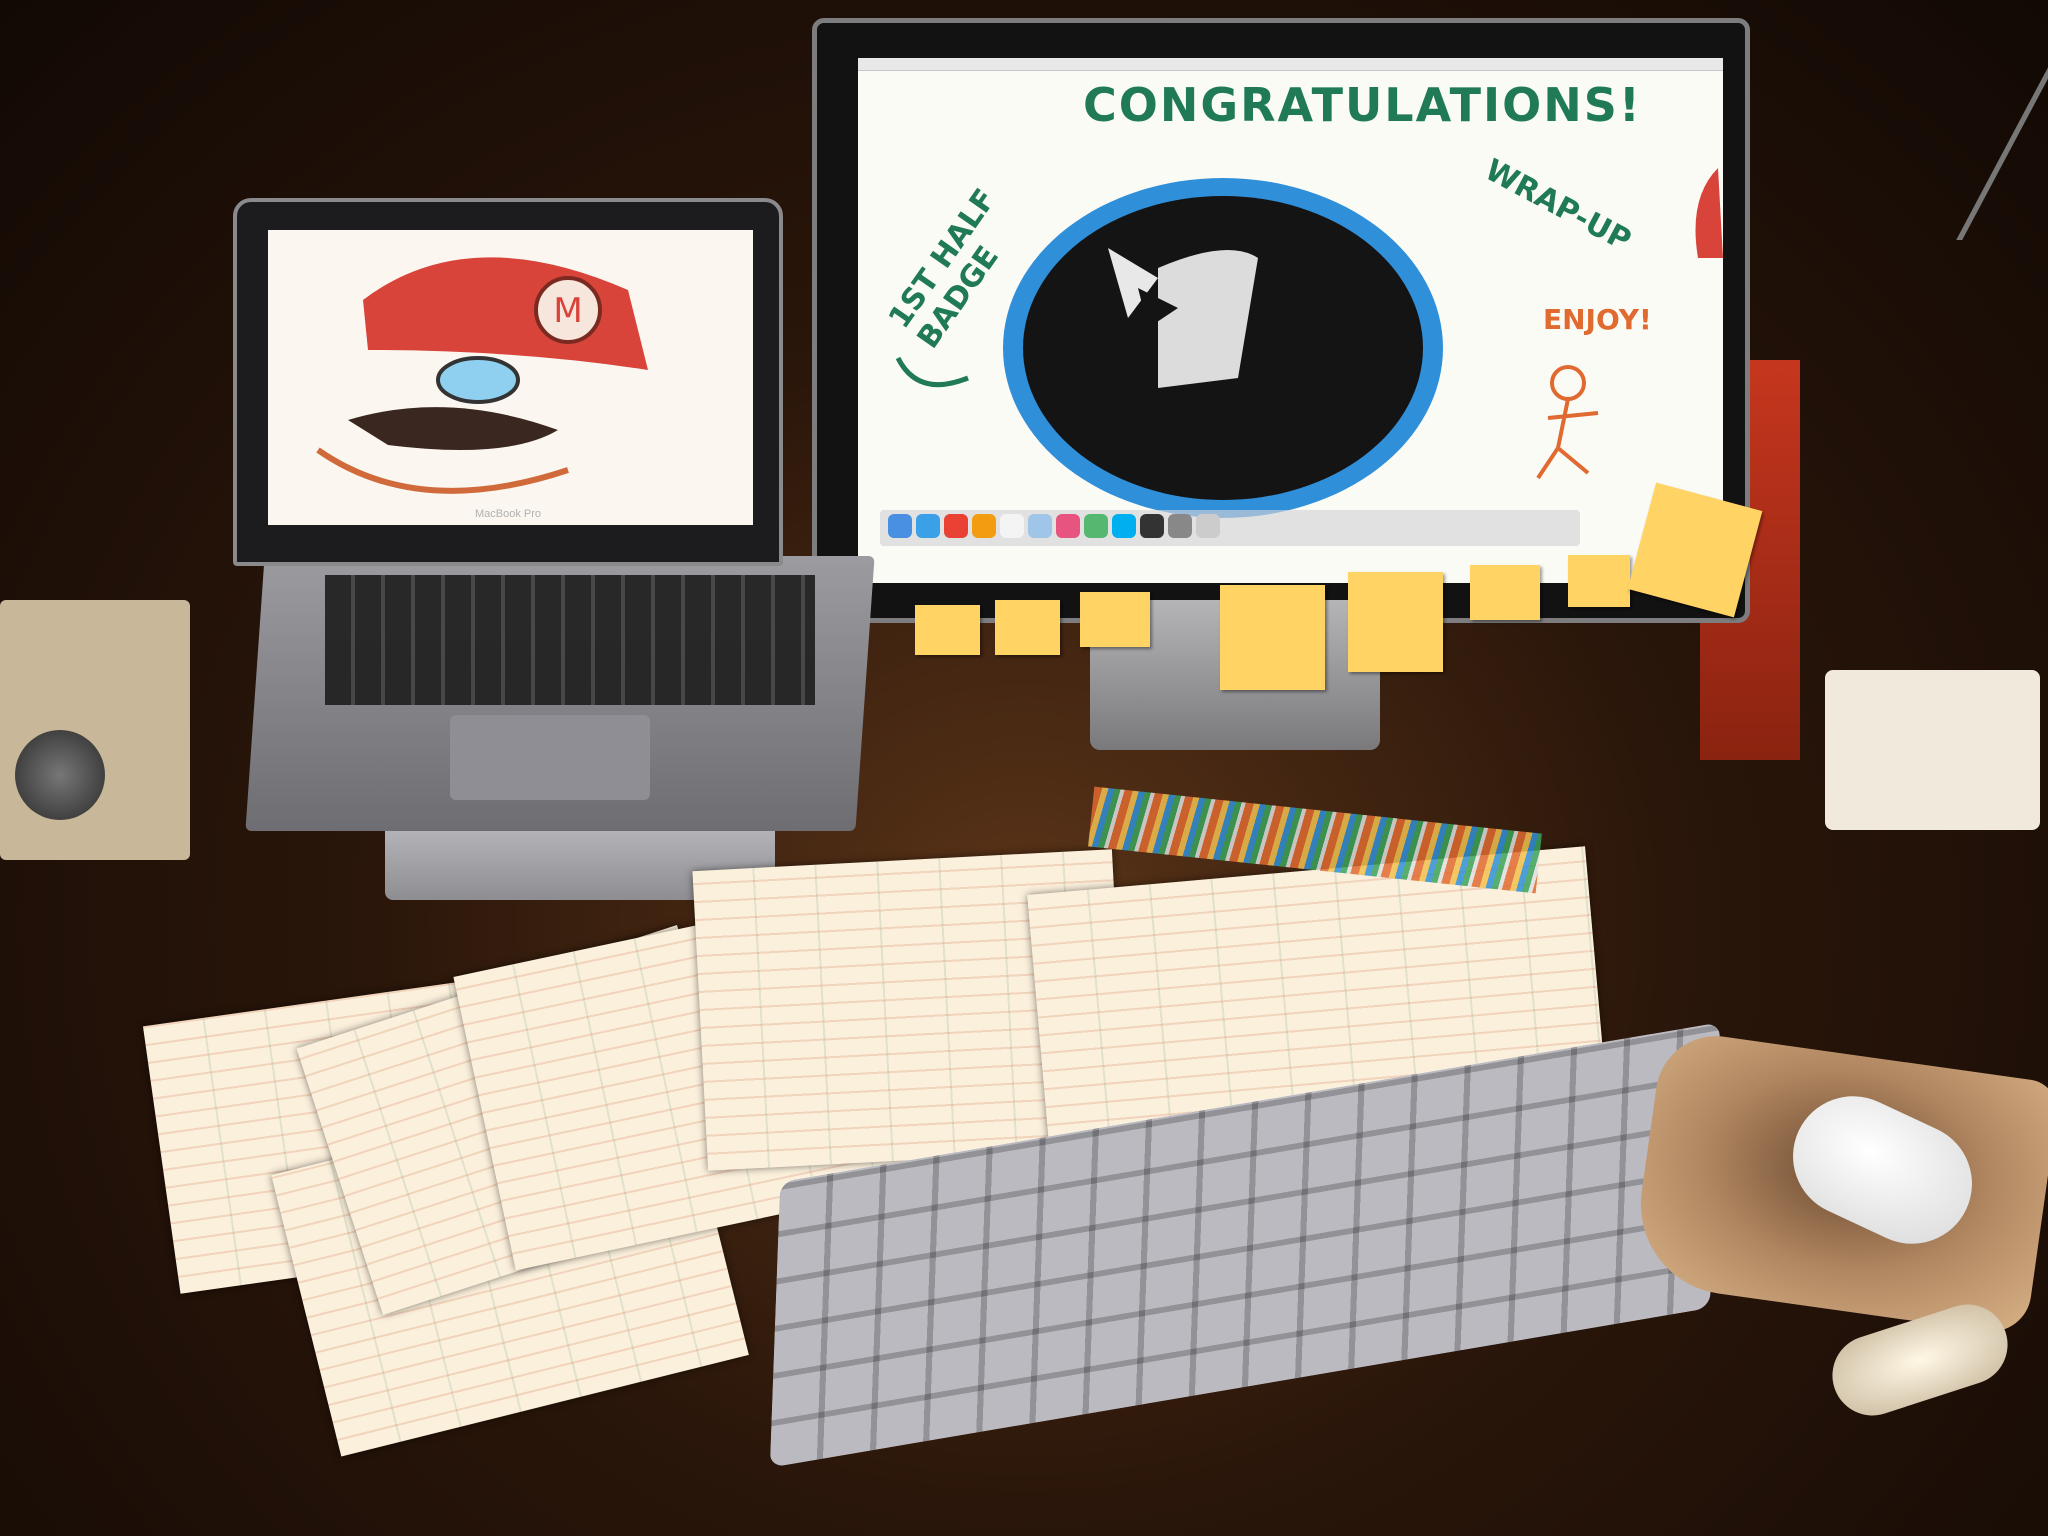  Describe the element at coordinates (1068, 526) in the screenshot. I see `itunes-icon` at that location.